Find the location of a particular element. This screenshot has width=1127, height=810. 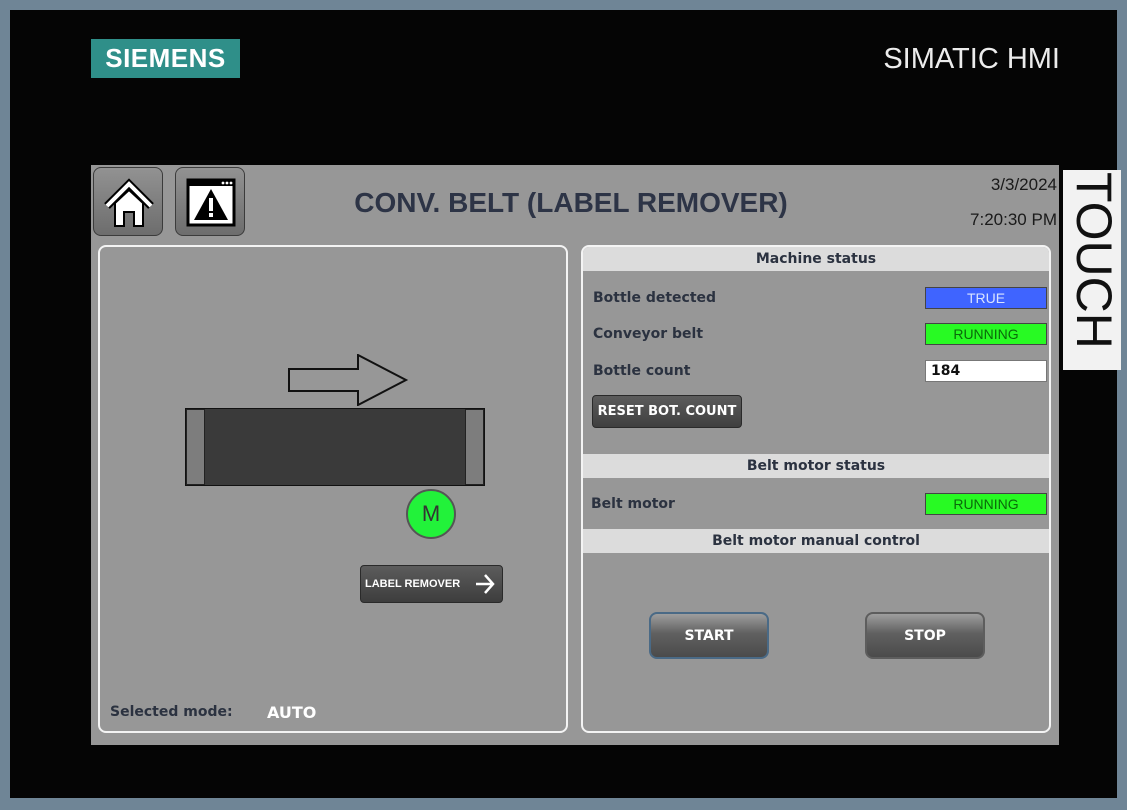

date-display: 3/3/2024 is located at coordinates (1023, 184).